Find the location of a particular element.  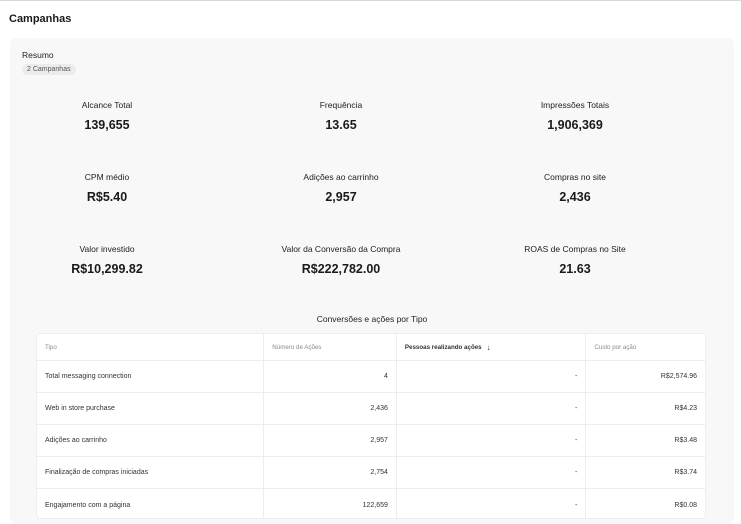

metric-adicoes-carrinho: Adições ao carrinho 2,957 is located at coordinates (341, 188).